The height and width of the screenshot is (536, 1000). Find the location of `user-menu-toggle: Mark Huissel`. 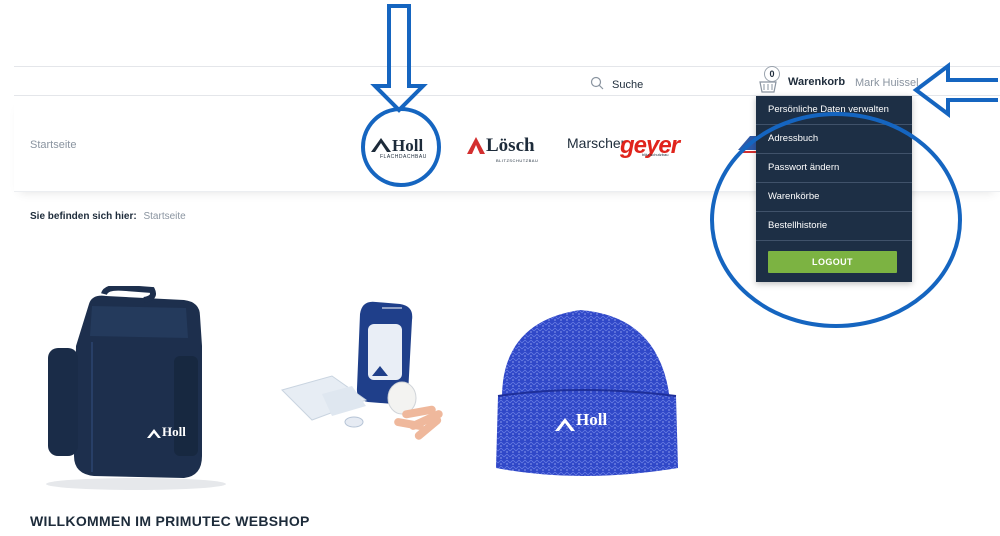

user-menu-toggle: Mark Huissel is located at coordinates (887, 83).